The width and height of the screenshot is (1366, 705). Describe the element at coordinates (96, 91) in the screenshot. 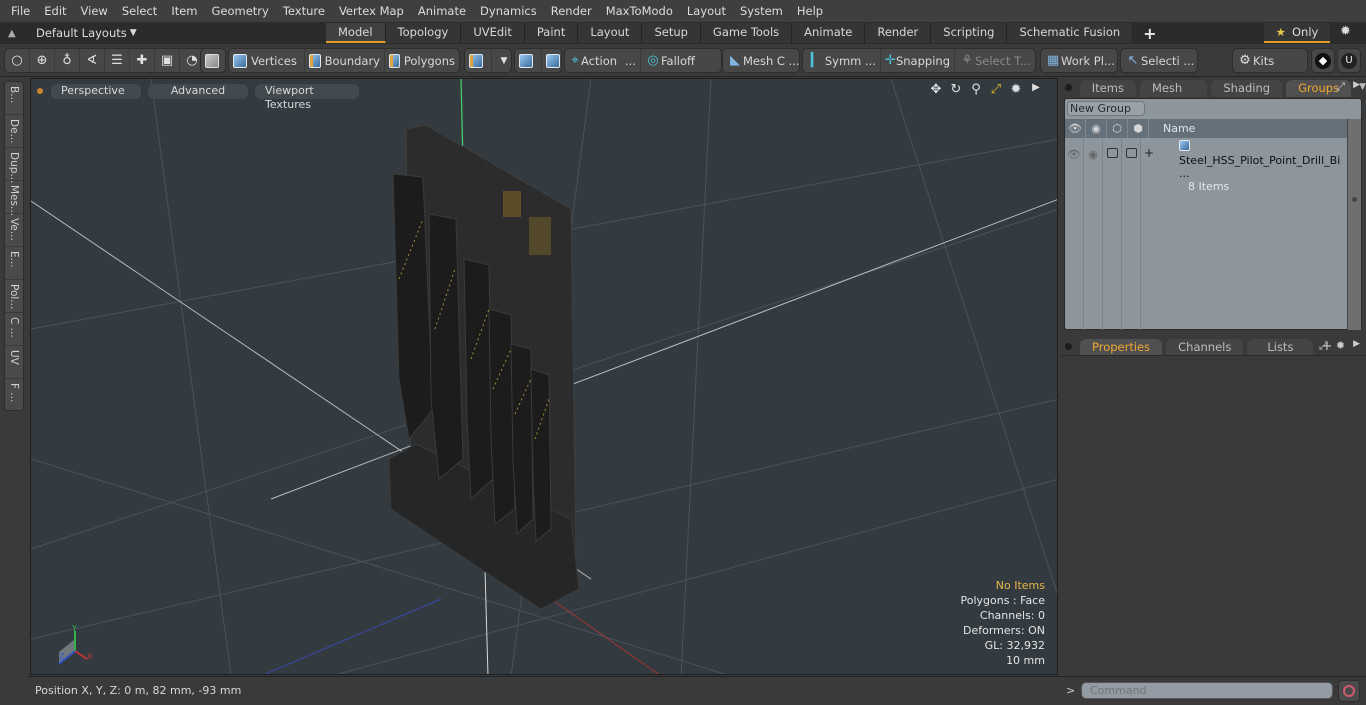

I see `perspective-dropdown: Perspective` at that location.